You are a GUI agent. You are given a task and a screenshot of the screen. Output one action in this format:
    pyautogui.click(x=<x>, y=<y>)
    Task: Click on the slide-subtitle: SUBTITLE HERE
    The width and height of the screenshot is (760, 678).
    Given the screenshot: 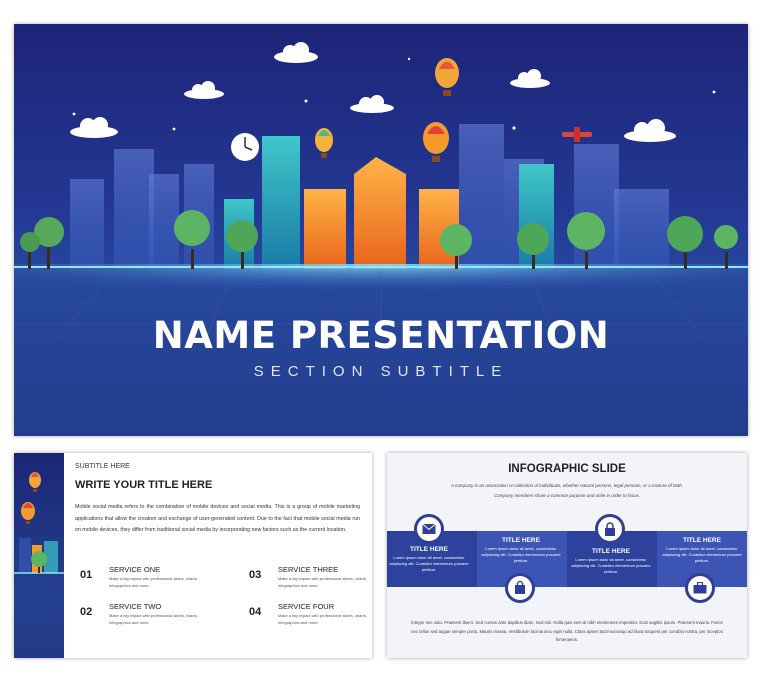 What is the action you would take?
    pyautogui.click(x=102, y=466)
    